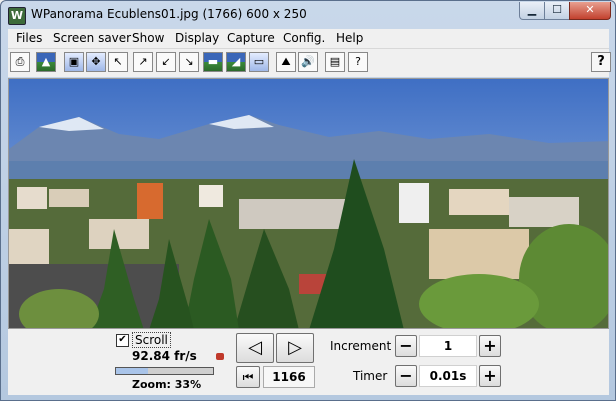 This screenshot has width=616, height=401. Describe the element at coordinates (259, 62) in the screenshot. I see `panorama-strip-icon: ▭` at that location.